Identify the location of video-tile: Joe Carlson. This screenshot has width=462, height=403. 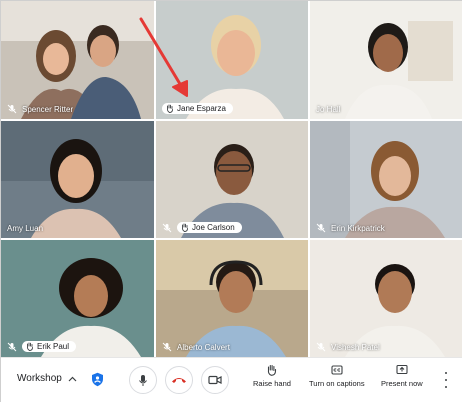
(232, 179).